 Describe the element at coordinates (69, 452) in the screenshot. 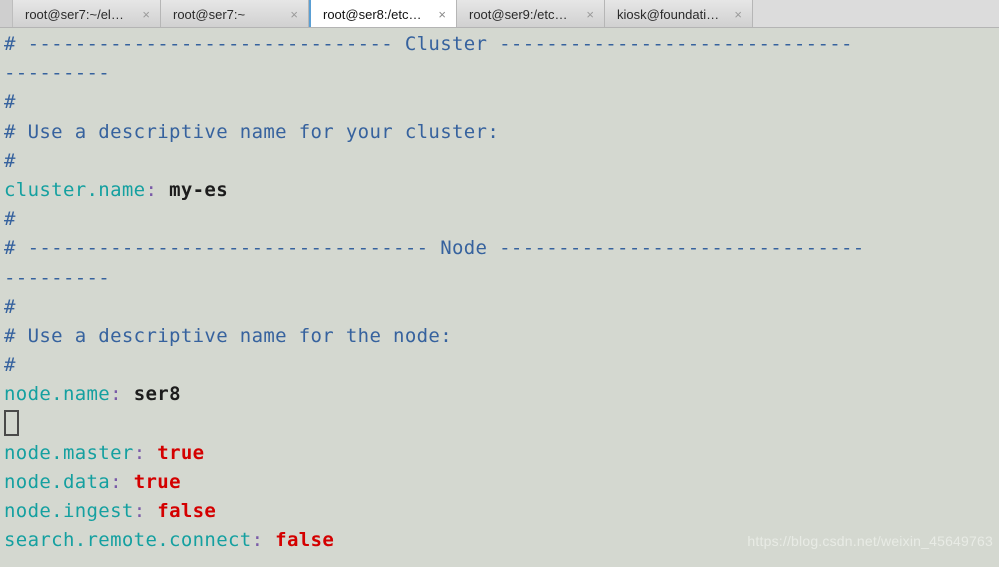

I see `setting-key: node.master` at that location.